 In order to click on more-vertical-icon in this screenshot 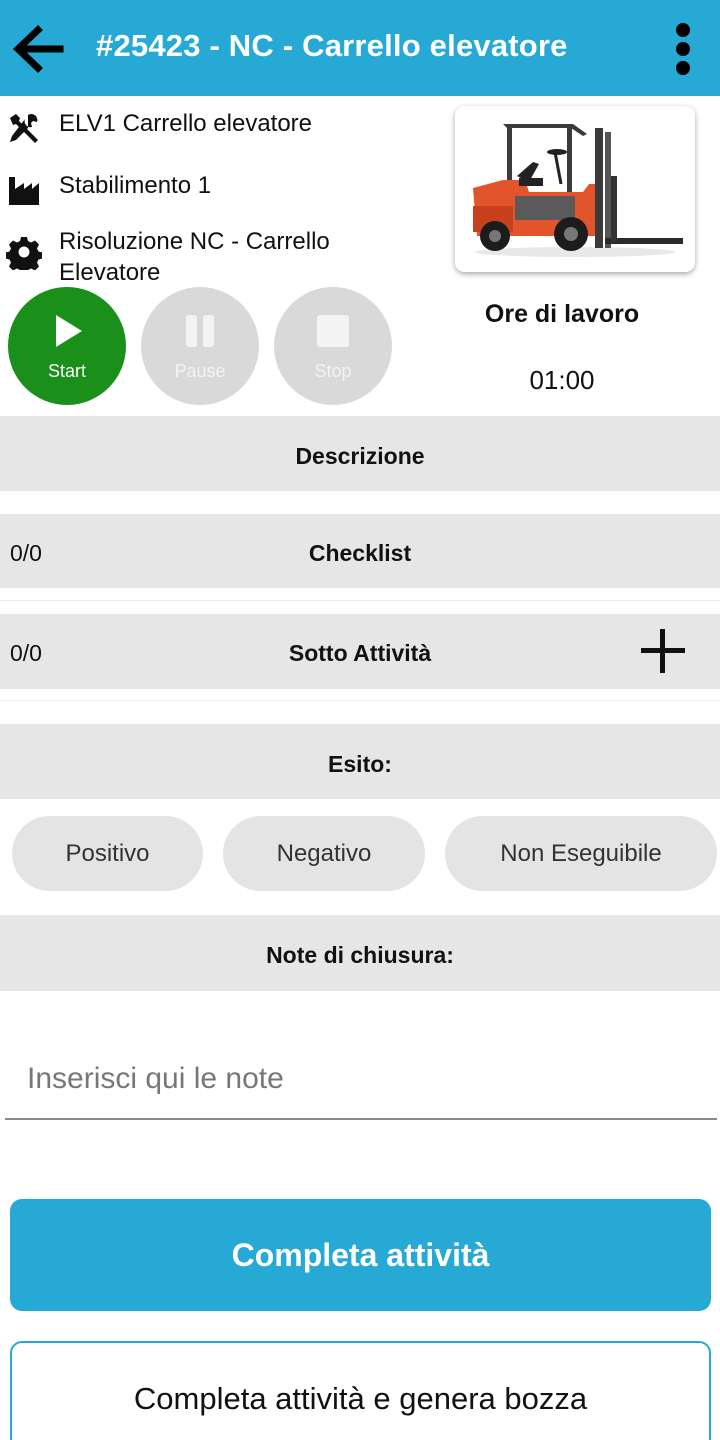, I will do `click(683, 49)`.